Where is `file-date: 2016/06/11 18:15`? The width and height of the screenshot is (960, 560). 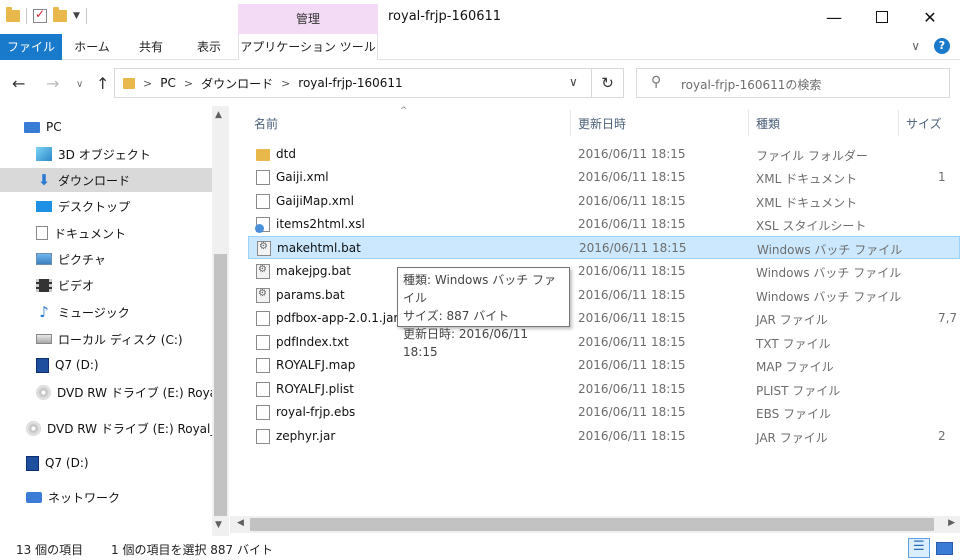
file-date: 2016/06/11 18:15 is located at coordinates (632, 389).